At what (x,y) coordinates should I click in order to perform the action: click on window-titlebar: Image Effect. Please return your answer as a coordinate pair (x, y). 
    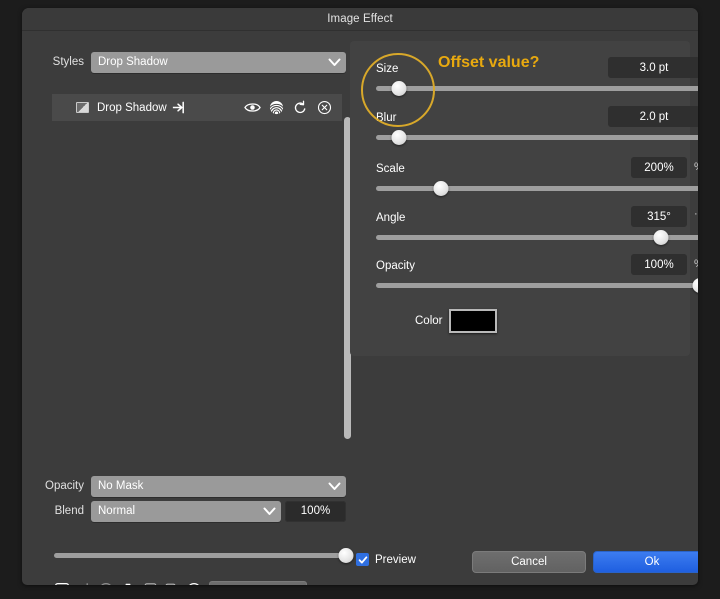
    Looking at the image, I should click on (360, 19).